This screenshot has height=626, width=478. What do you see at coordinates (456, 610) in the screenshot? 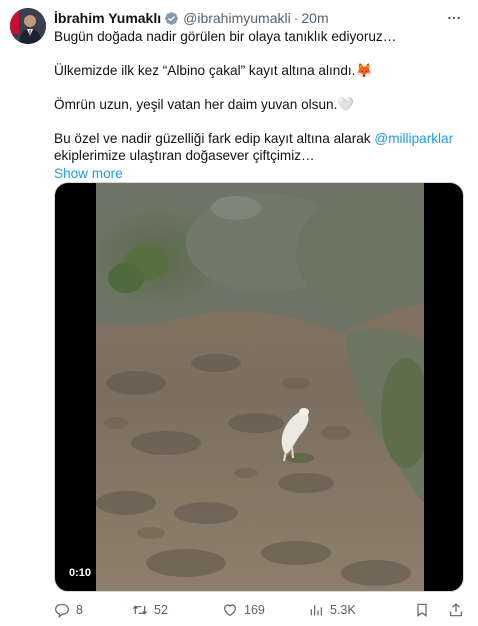
I see `share-icon` at bounding box center [456, 610].